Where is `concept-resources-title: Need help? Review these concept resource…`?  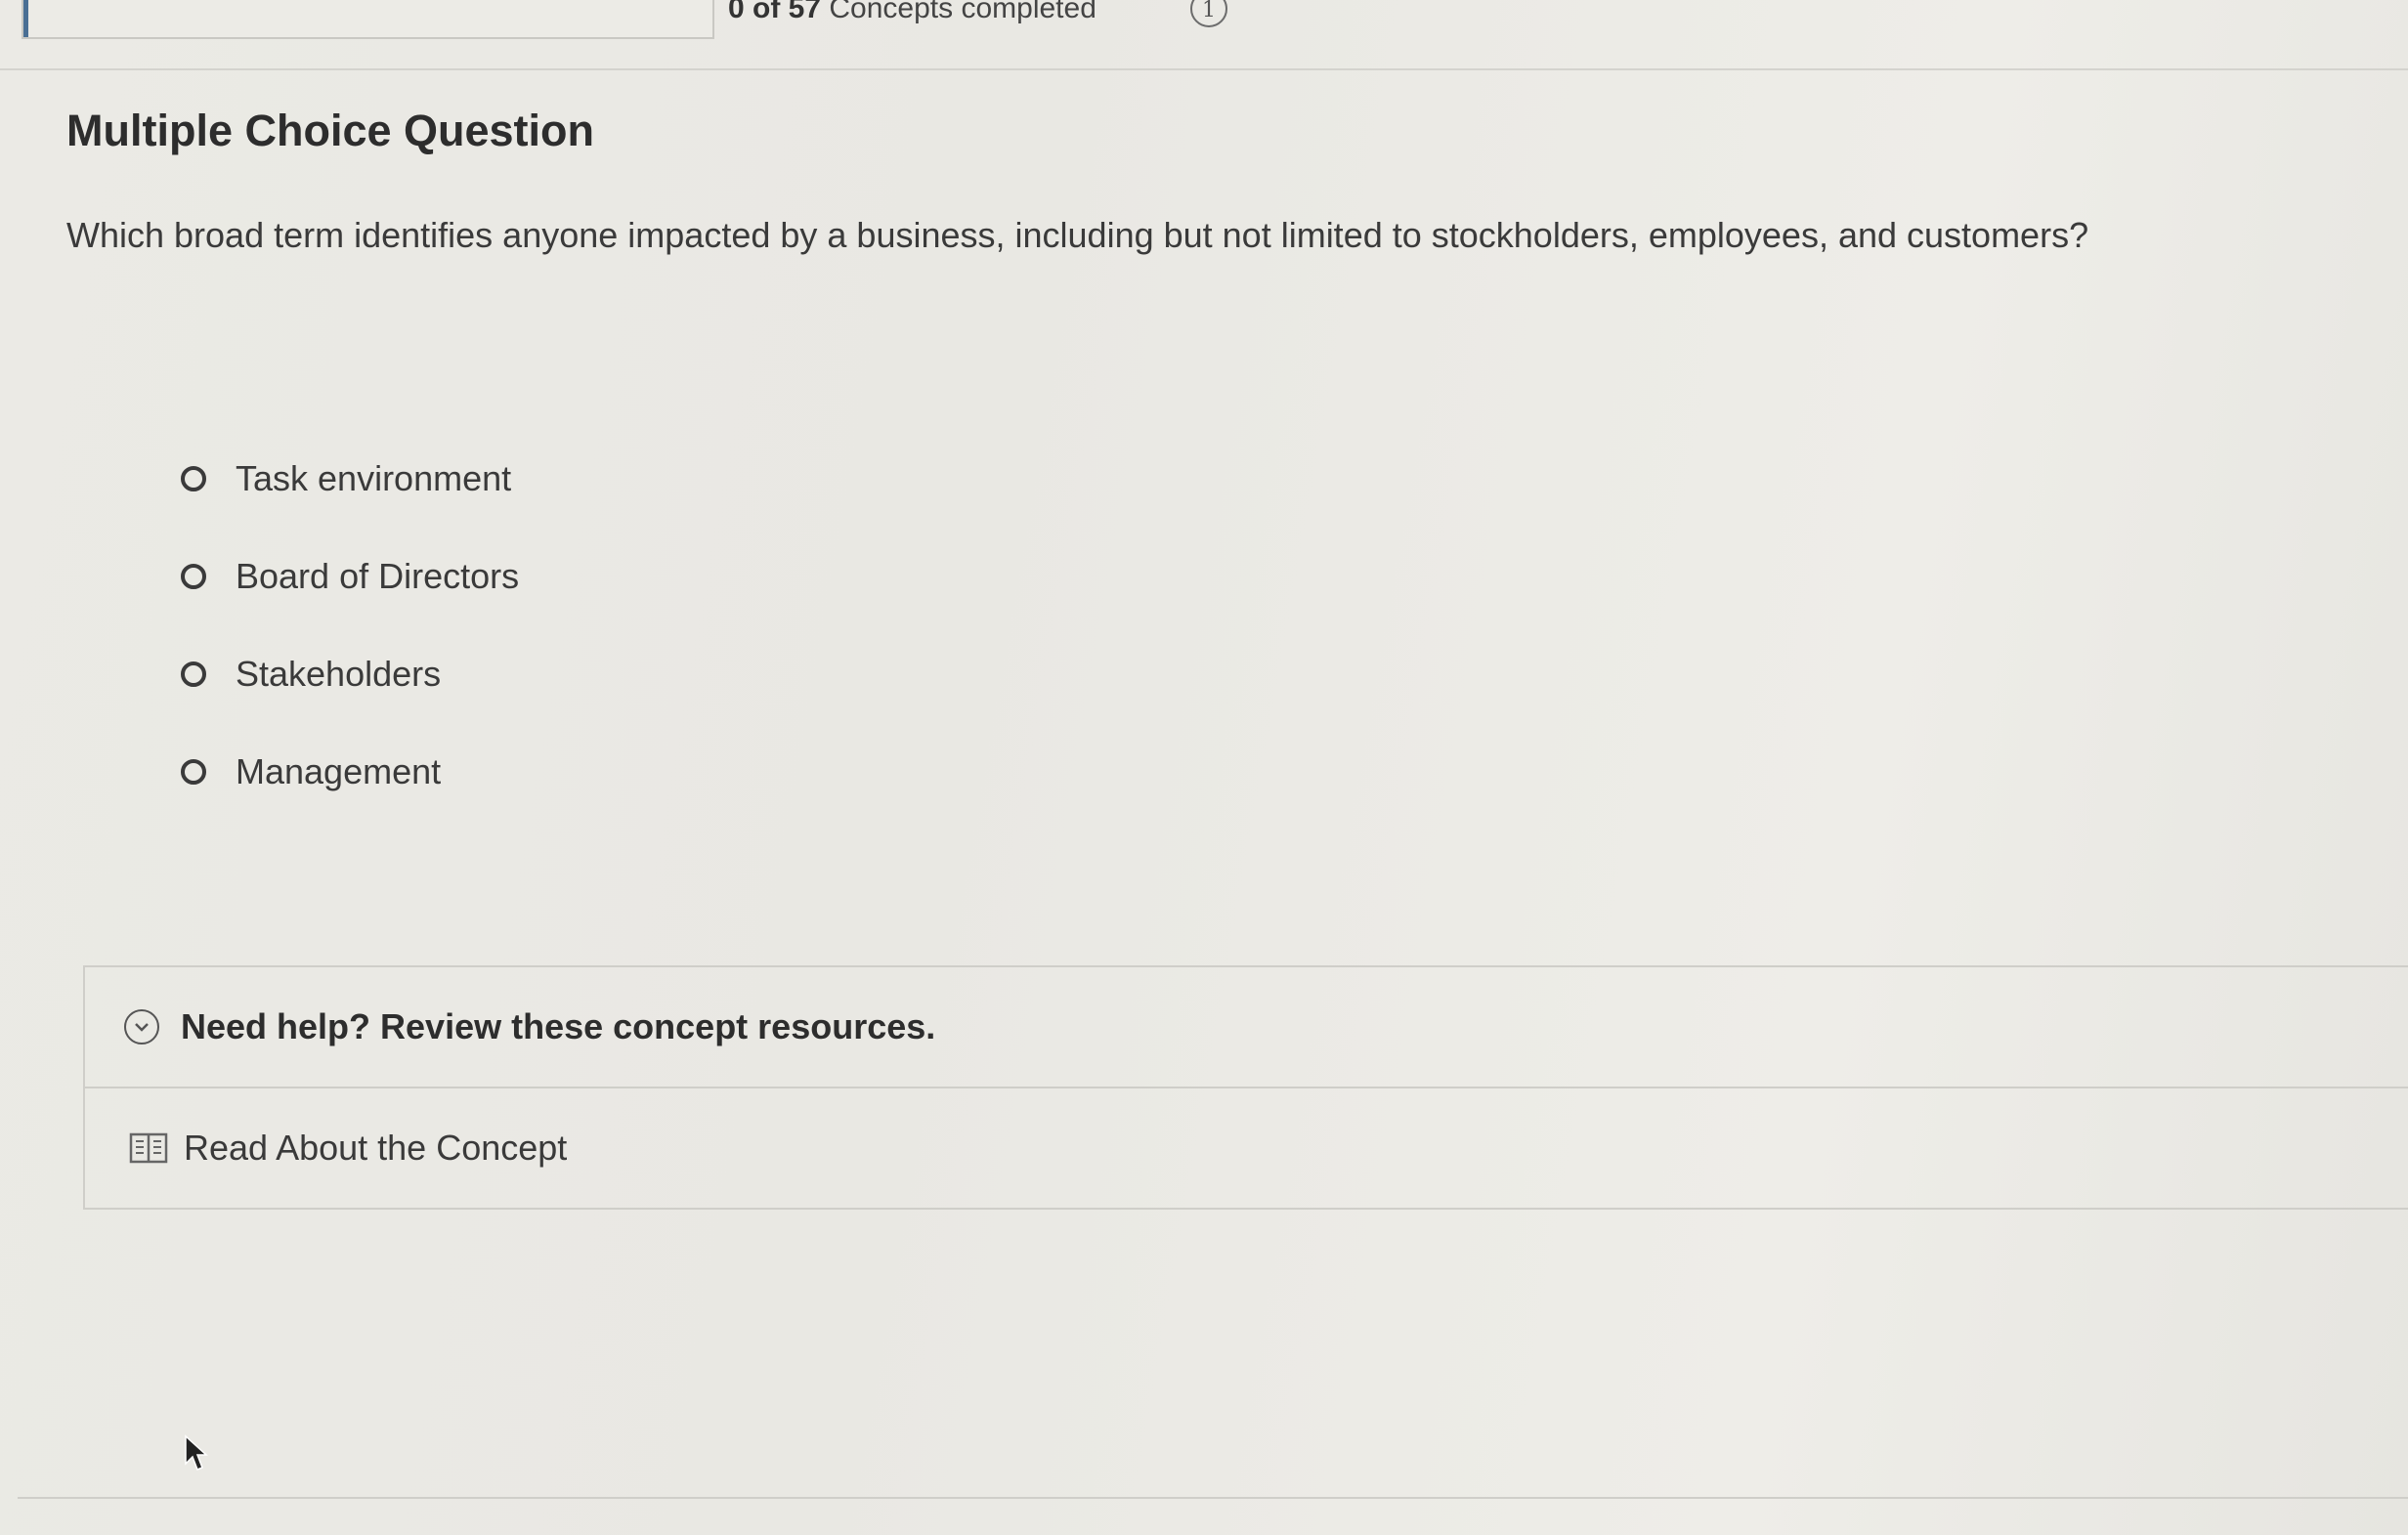
concept-resources-title: Need help? Review these concept resource… is located at coordinates (558, 1026).